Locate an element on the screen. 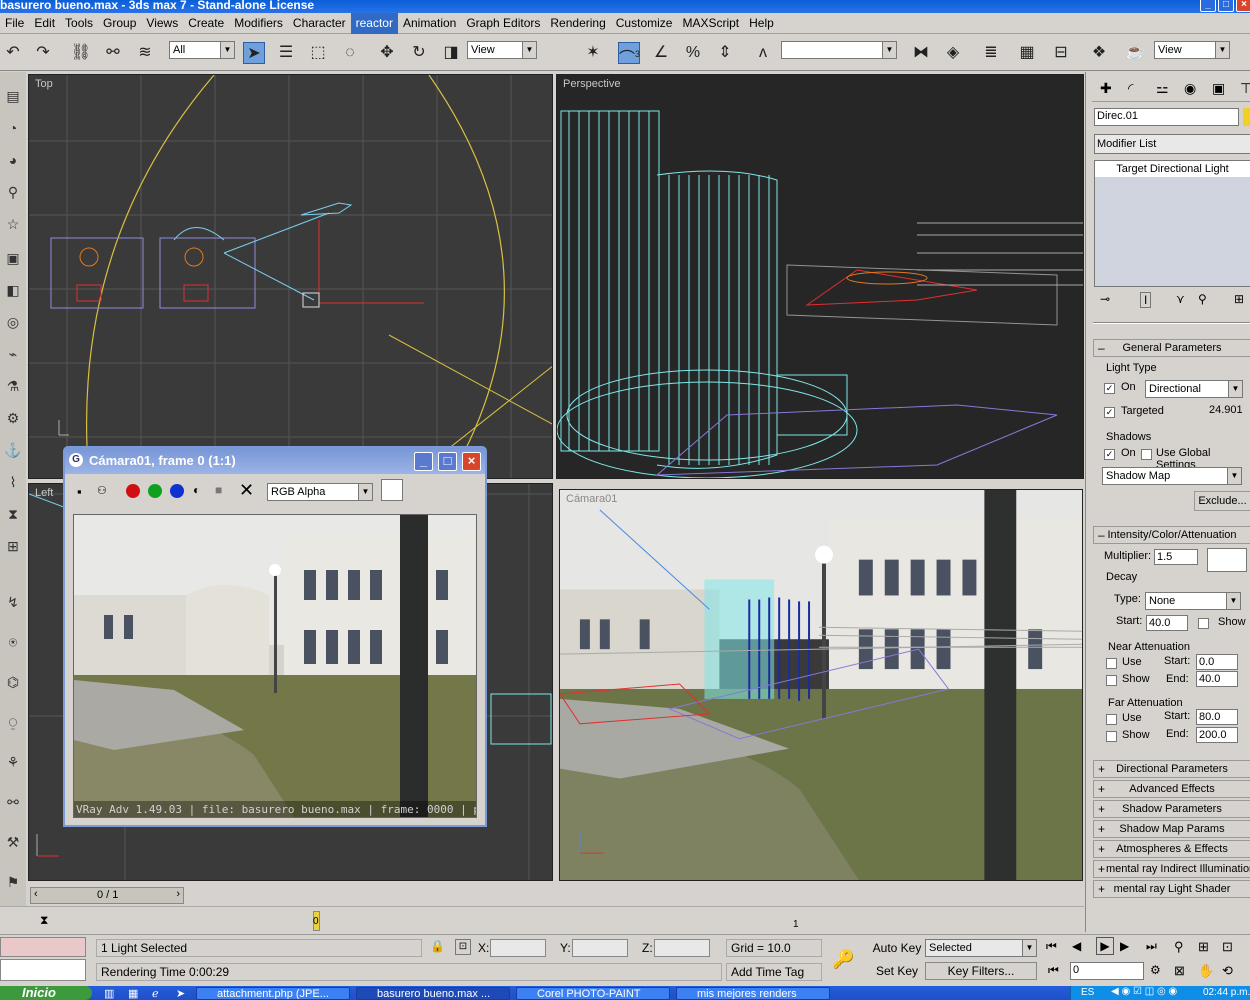 The image size is (1250, 1000). tool-icon: ⊞ is located at coordinates (13, 546).